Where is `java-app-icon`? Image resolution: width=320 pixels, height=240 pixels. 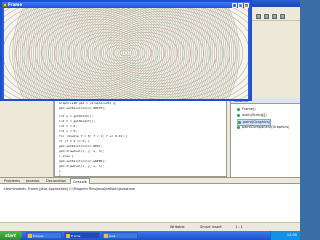
java-app-icon is located at coordinates (5, 5).